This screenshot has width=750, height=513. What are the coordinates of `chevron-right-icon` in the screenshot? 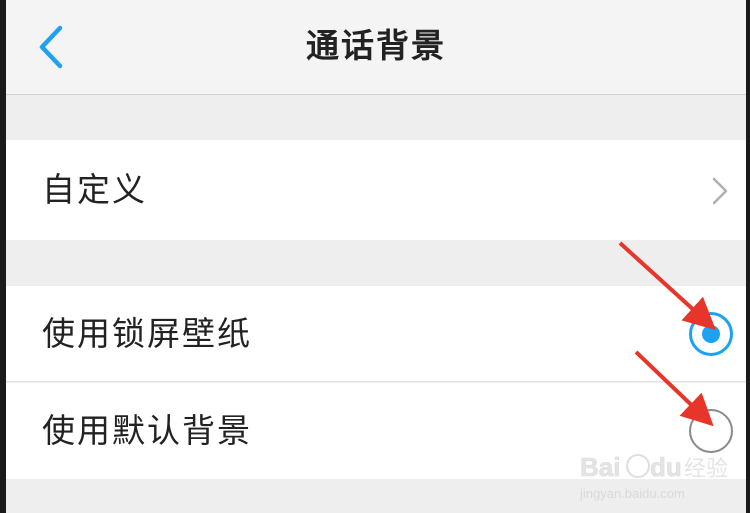 It's located at (720, 191).